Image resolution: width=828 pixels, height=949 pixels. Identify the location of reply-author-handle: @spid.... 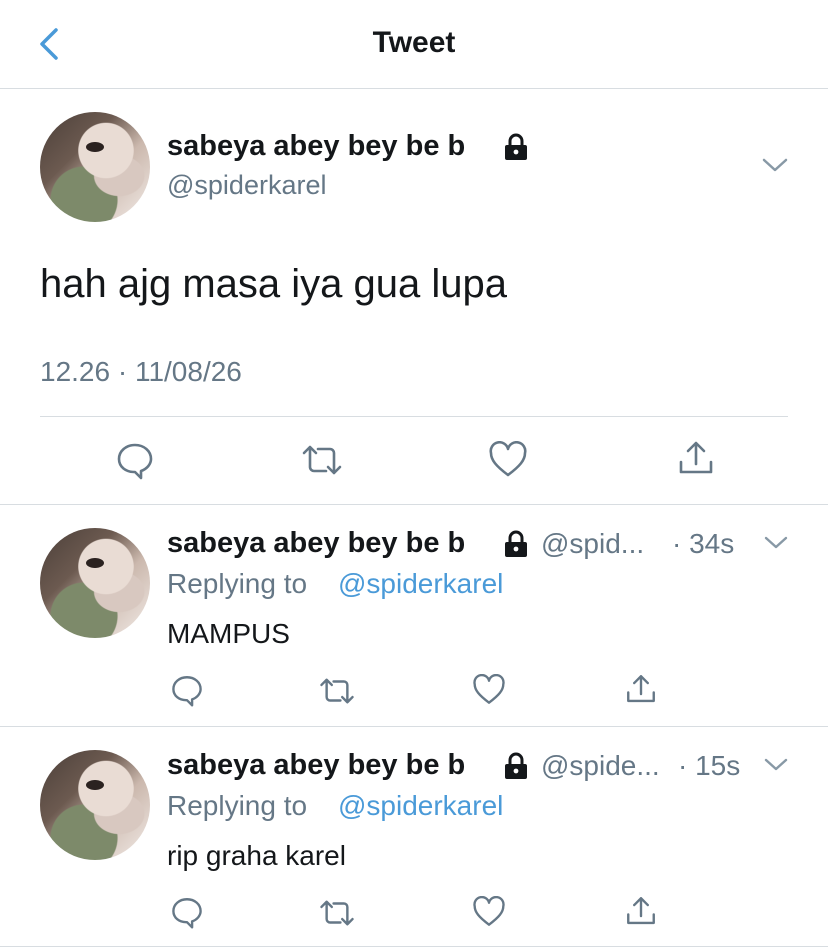
(592, 544).